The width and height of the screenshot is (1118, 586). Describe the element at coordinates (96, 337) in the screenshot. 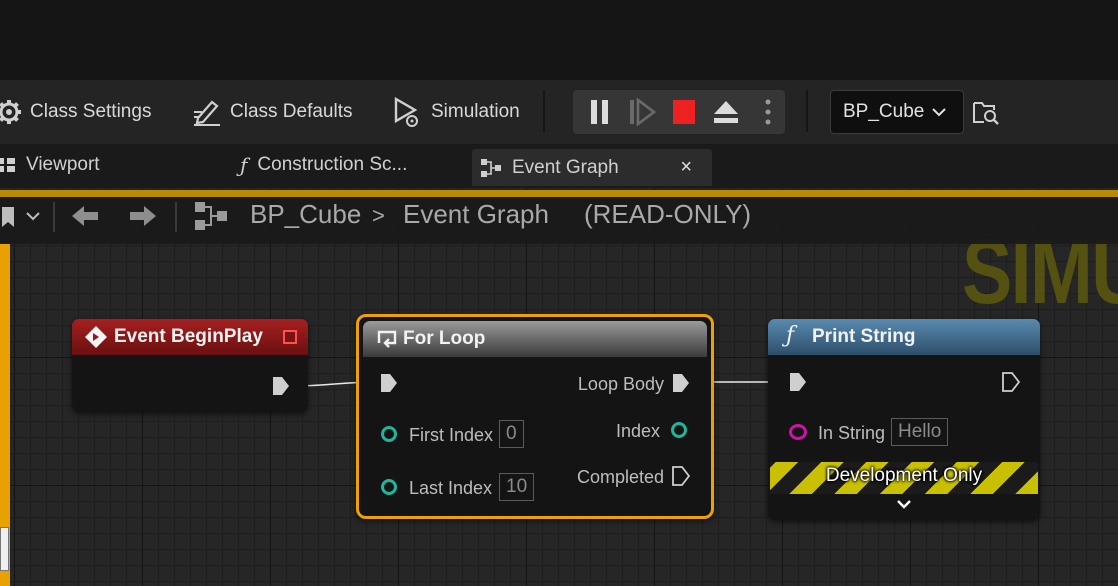

I see `event-icon` at that location.